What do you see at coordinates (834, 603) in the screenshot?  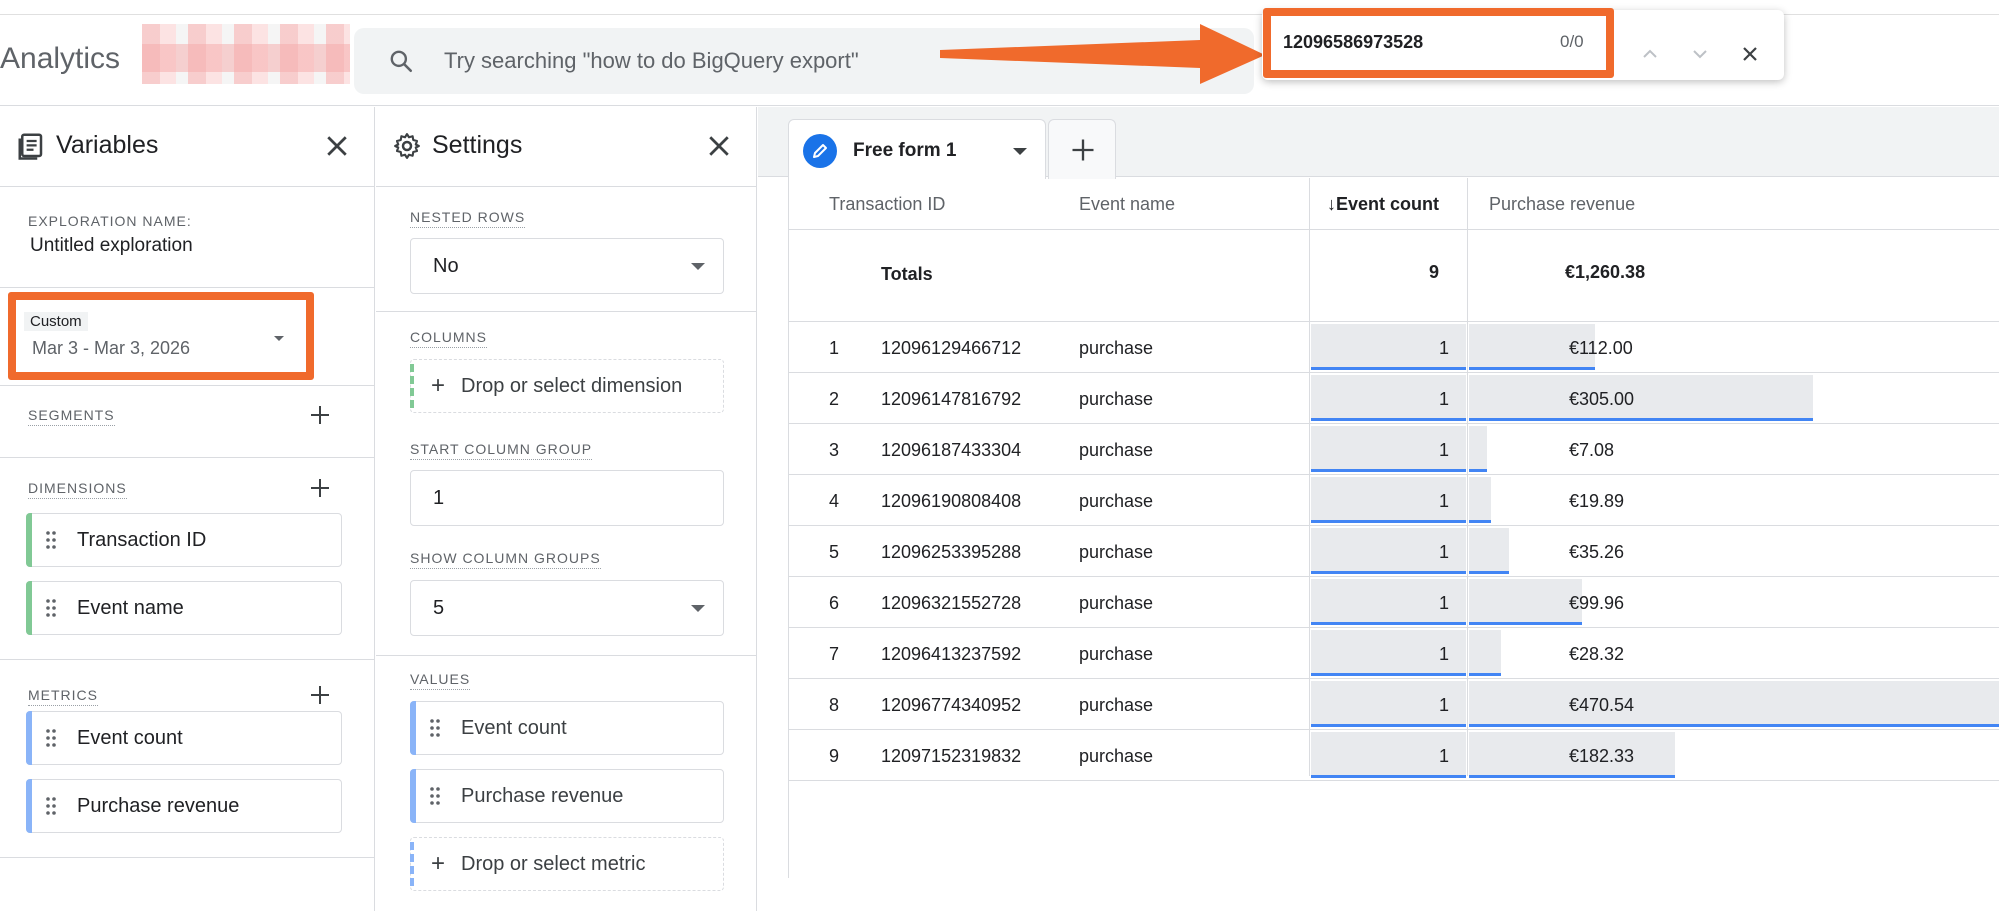 I see `row-number: 6` at bounding box center [834, 603].